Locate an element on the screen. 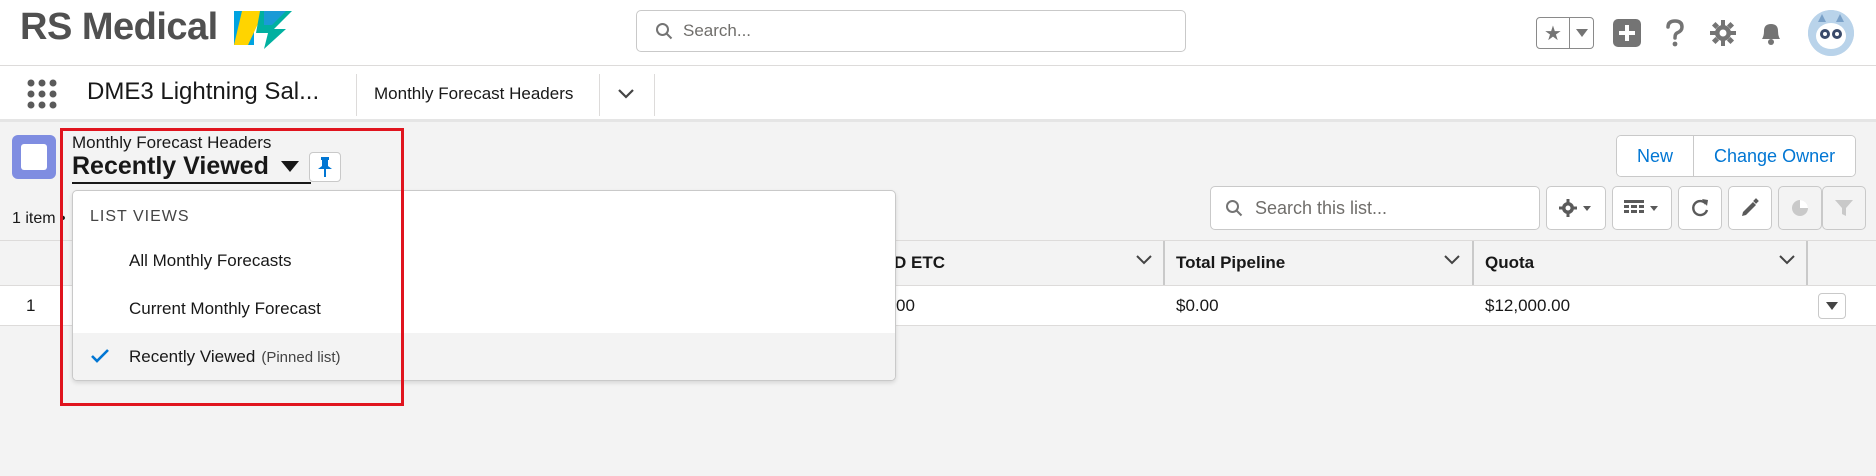  user-avatar is located at coordinates (1831, 33).